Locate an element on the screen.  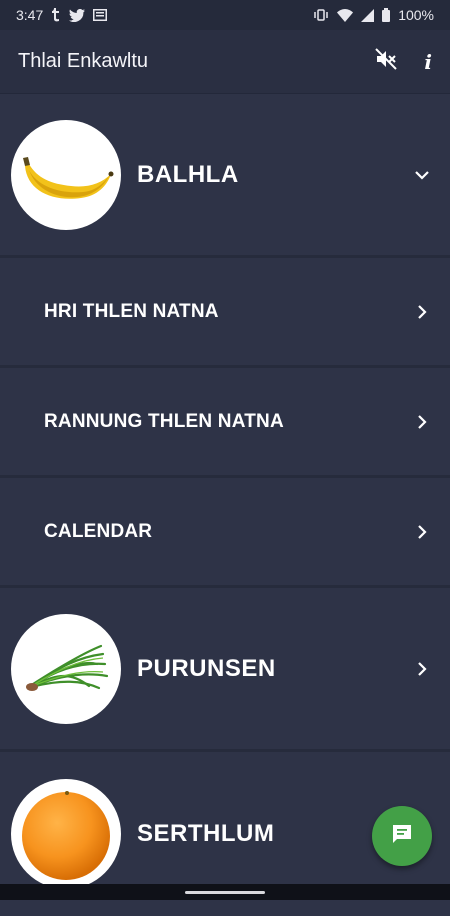
banana-image is located at coordinates (66, 174).